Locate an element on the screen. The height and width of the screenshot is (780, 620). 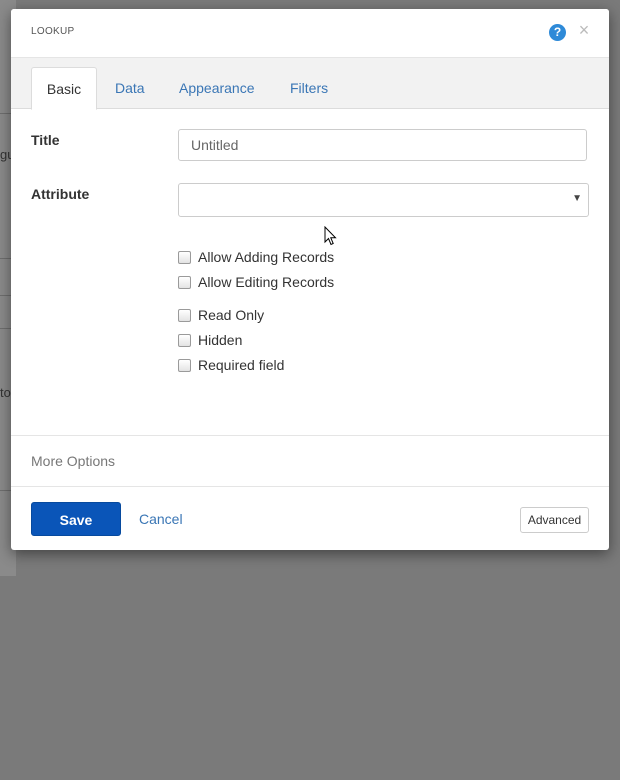
attribute-select: ▼ is located at coordinates (383, 200).